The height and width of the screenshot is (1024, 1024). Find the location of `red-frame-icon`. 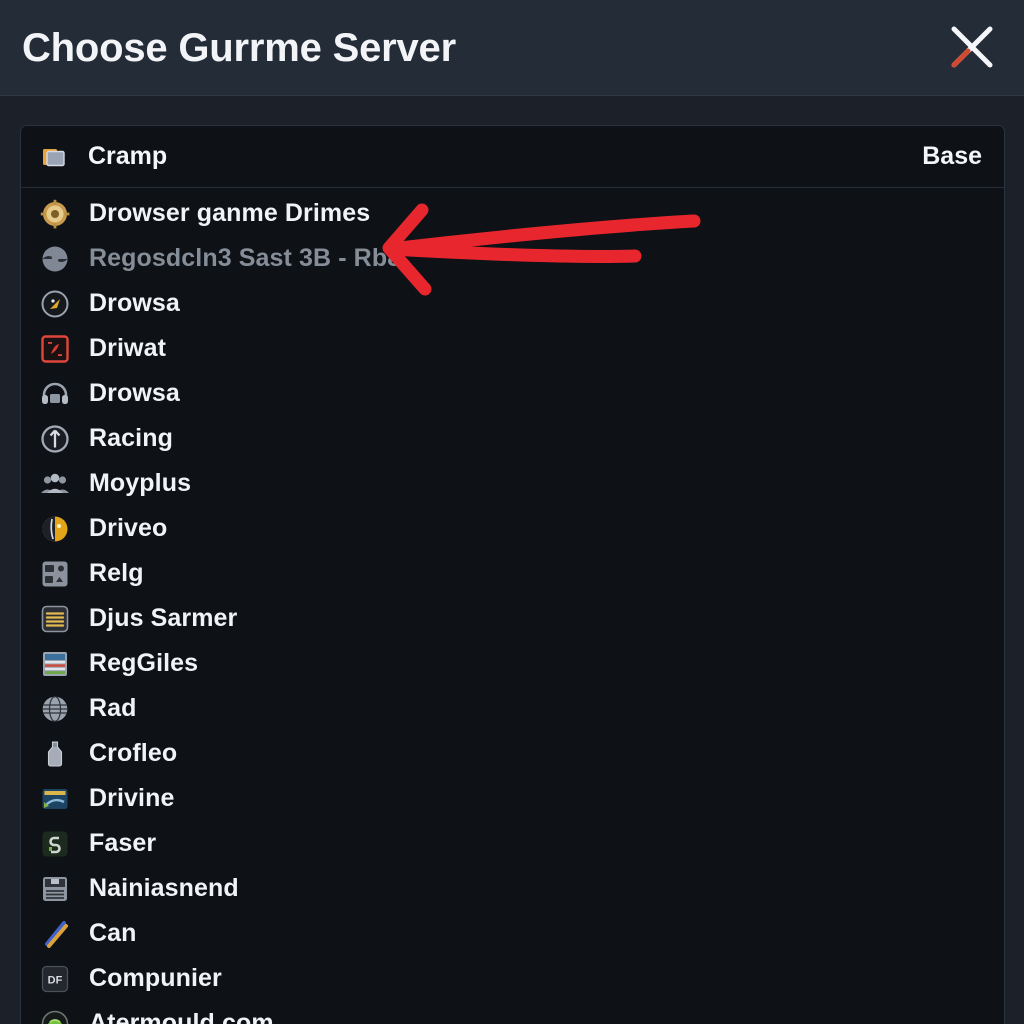

red-frame-icon is located at coordinates (55, 349).